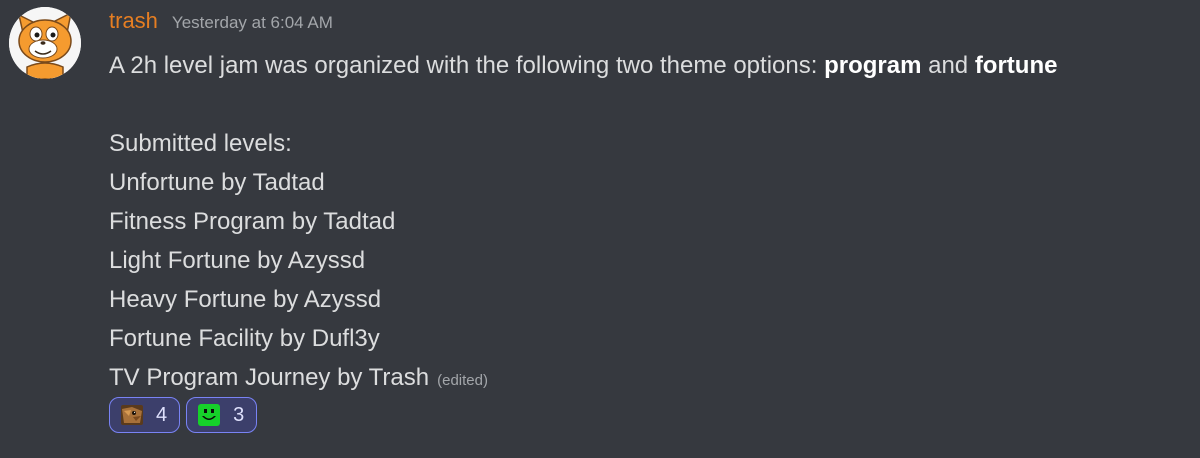 The width and height of the screenshot is (1200, 458). Describe the element at coordinates (222, 415) in the screenshot. I see `reaction-green-smiley: 3` at that location.